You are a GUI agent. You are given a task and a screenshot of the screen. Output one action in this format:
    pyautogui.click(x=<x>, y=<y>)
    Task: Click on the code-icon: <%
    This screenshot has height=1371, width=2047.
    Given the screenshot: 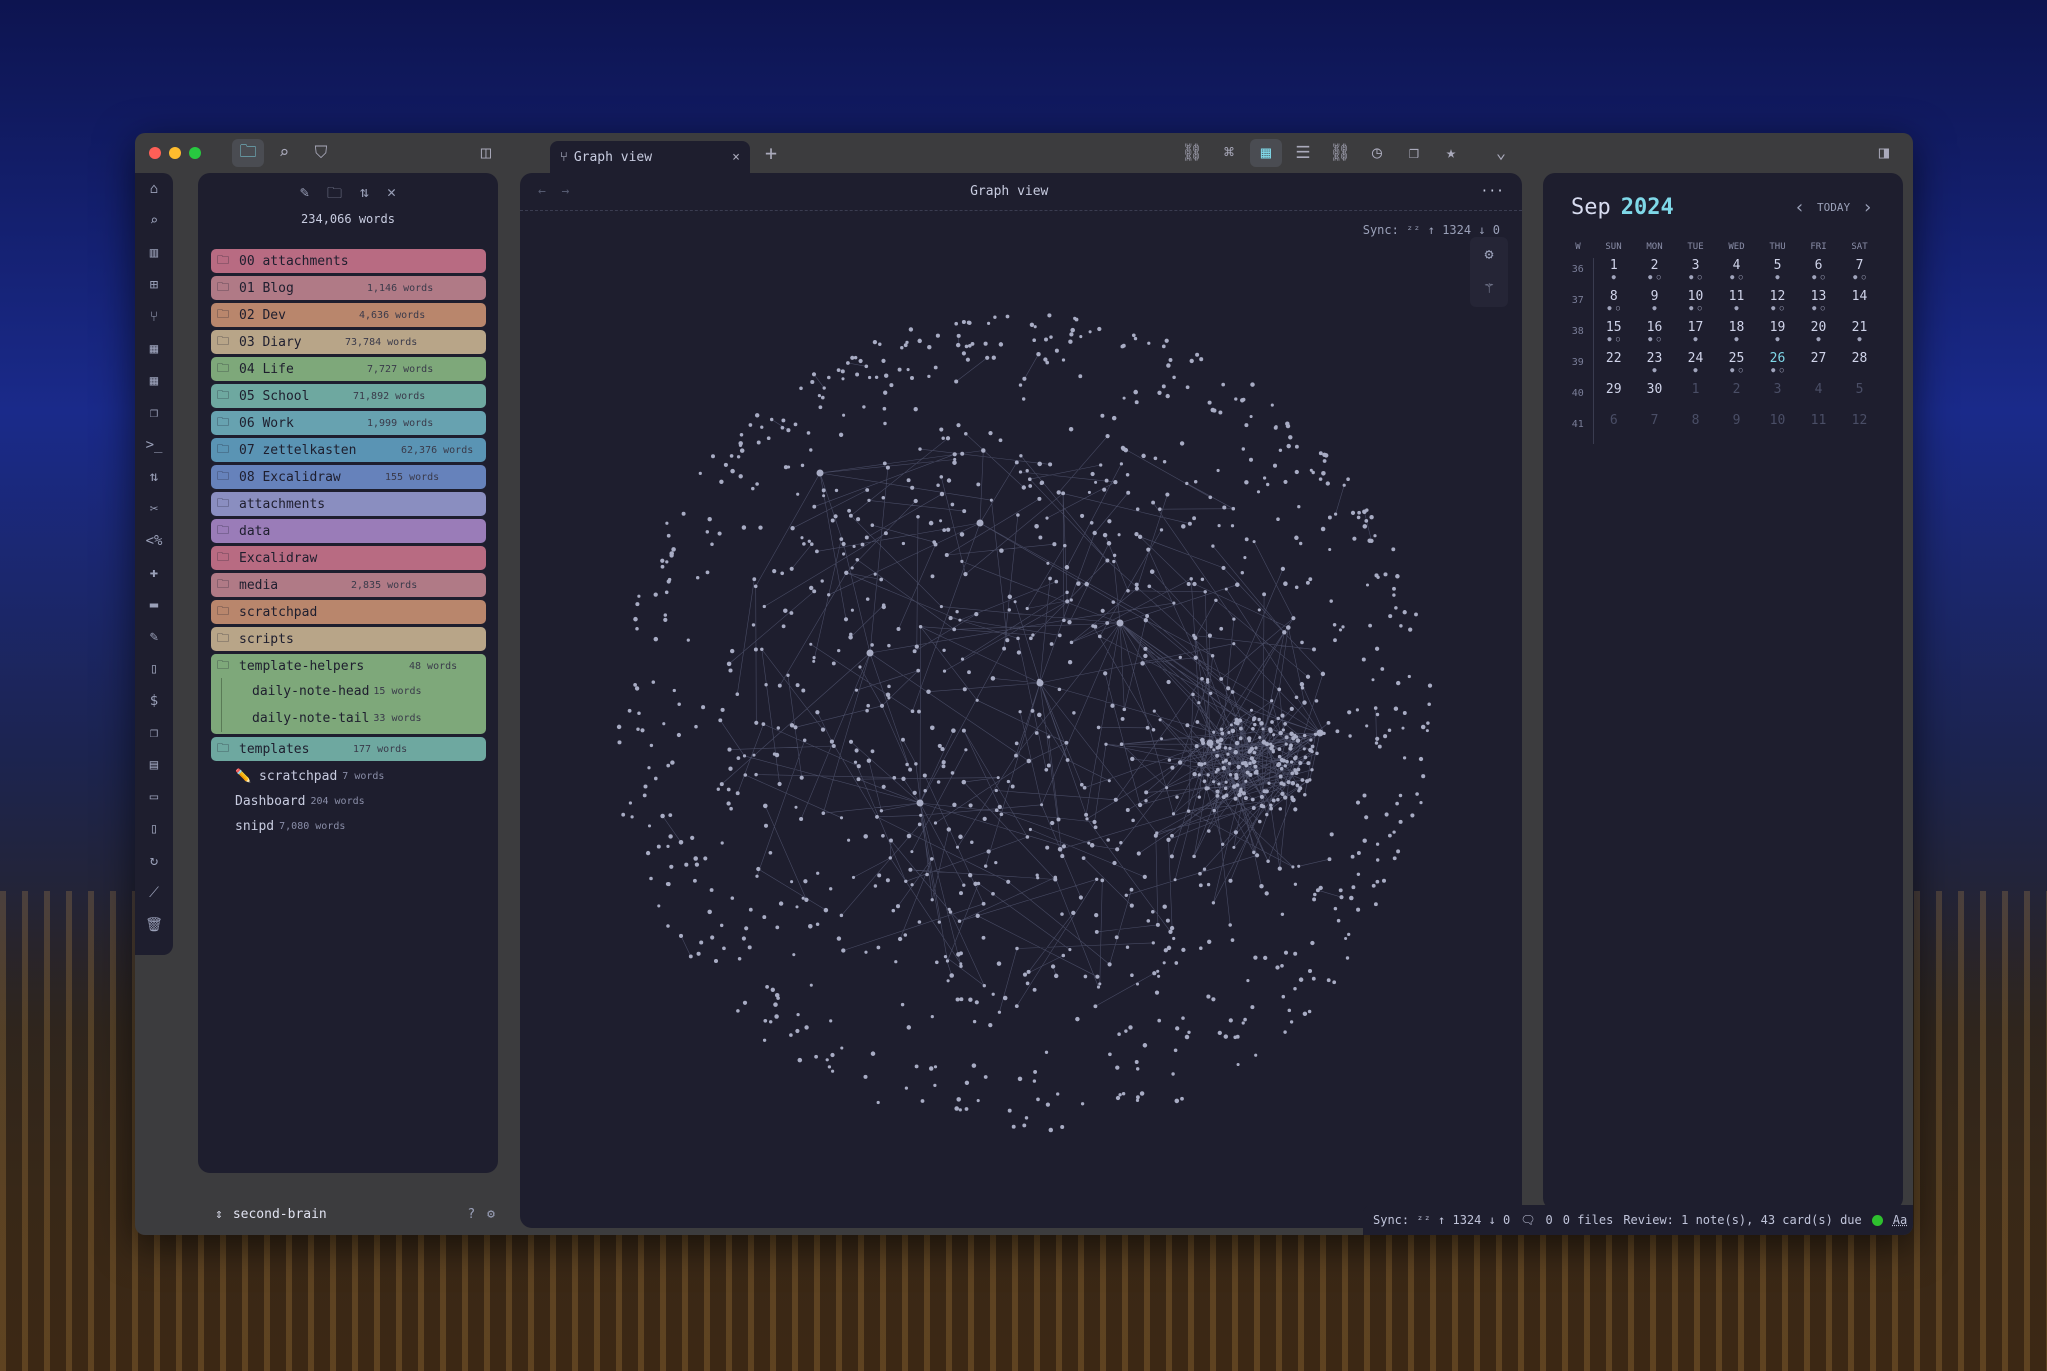 What is the action you would take?
    pyautogui.click(x=154, y=541)
    